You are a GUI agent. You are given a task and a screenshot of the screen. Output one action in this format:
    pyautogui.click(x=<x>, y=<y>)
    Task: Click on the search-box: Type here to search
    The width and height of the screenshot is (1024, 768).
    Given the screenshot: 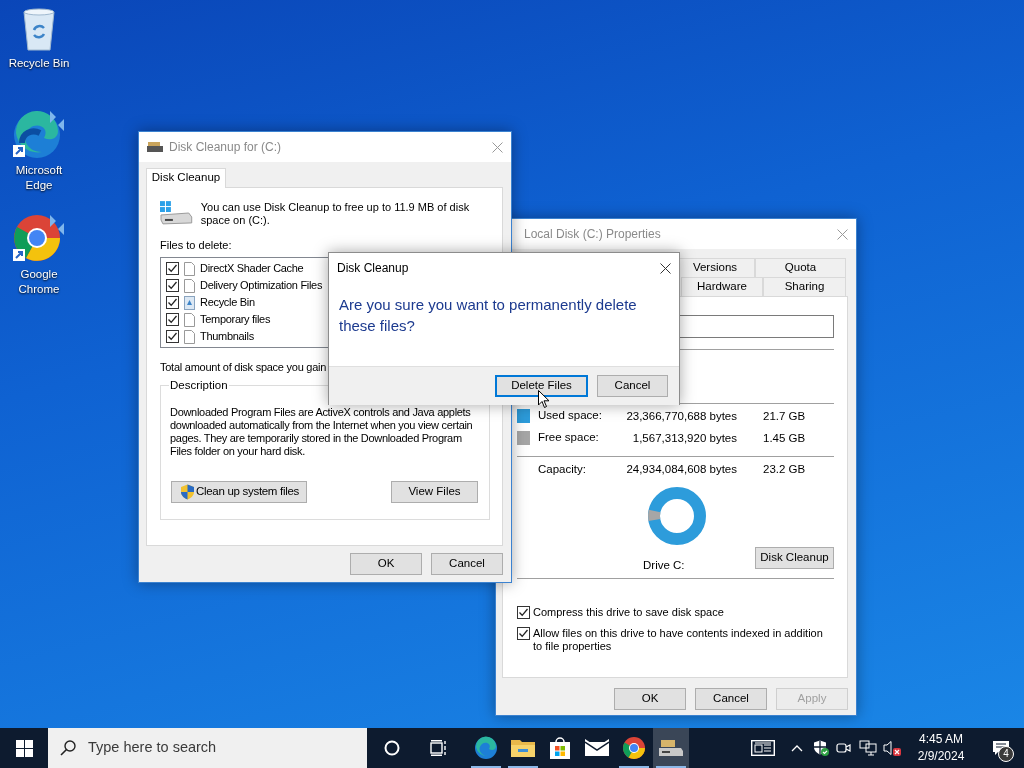 What is the action you would take?
    pyautogui.click(x=207, y=748)
    